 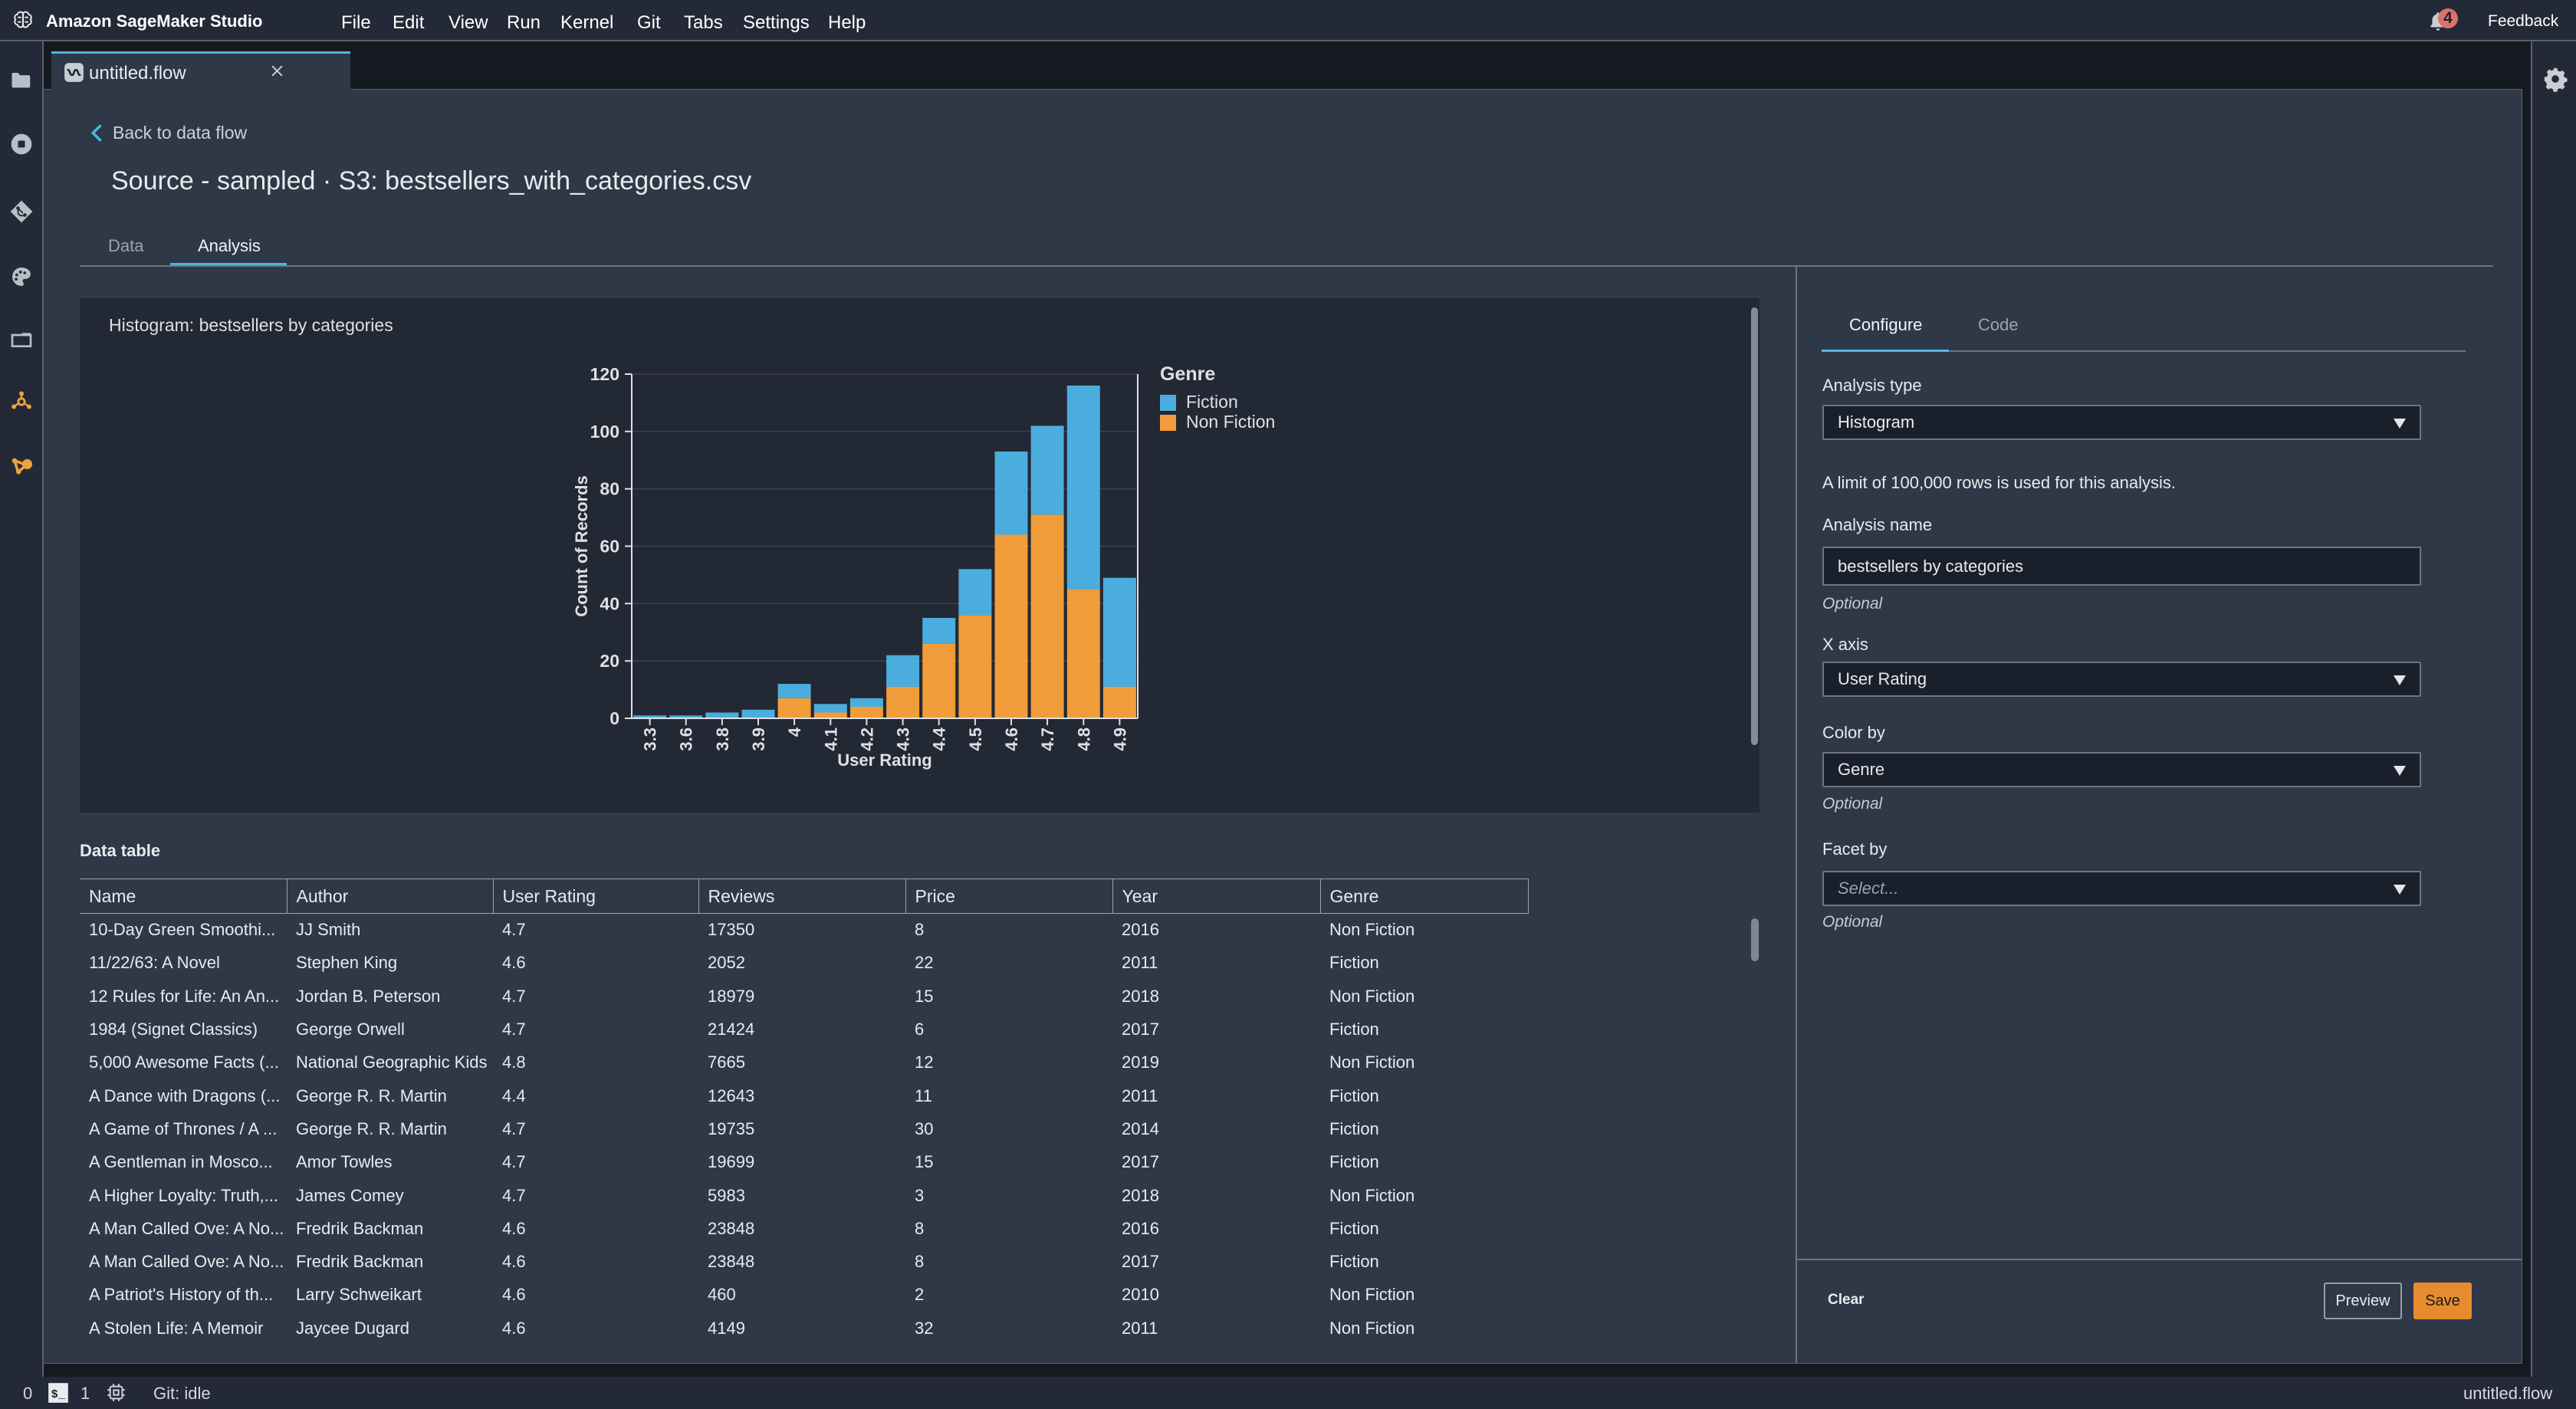 What do you see at coordinates (831, 739) in the screenshot?
I see `svg-text: 4.1` at bounding box center [831, 739].